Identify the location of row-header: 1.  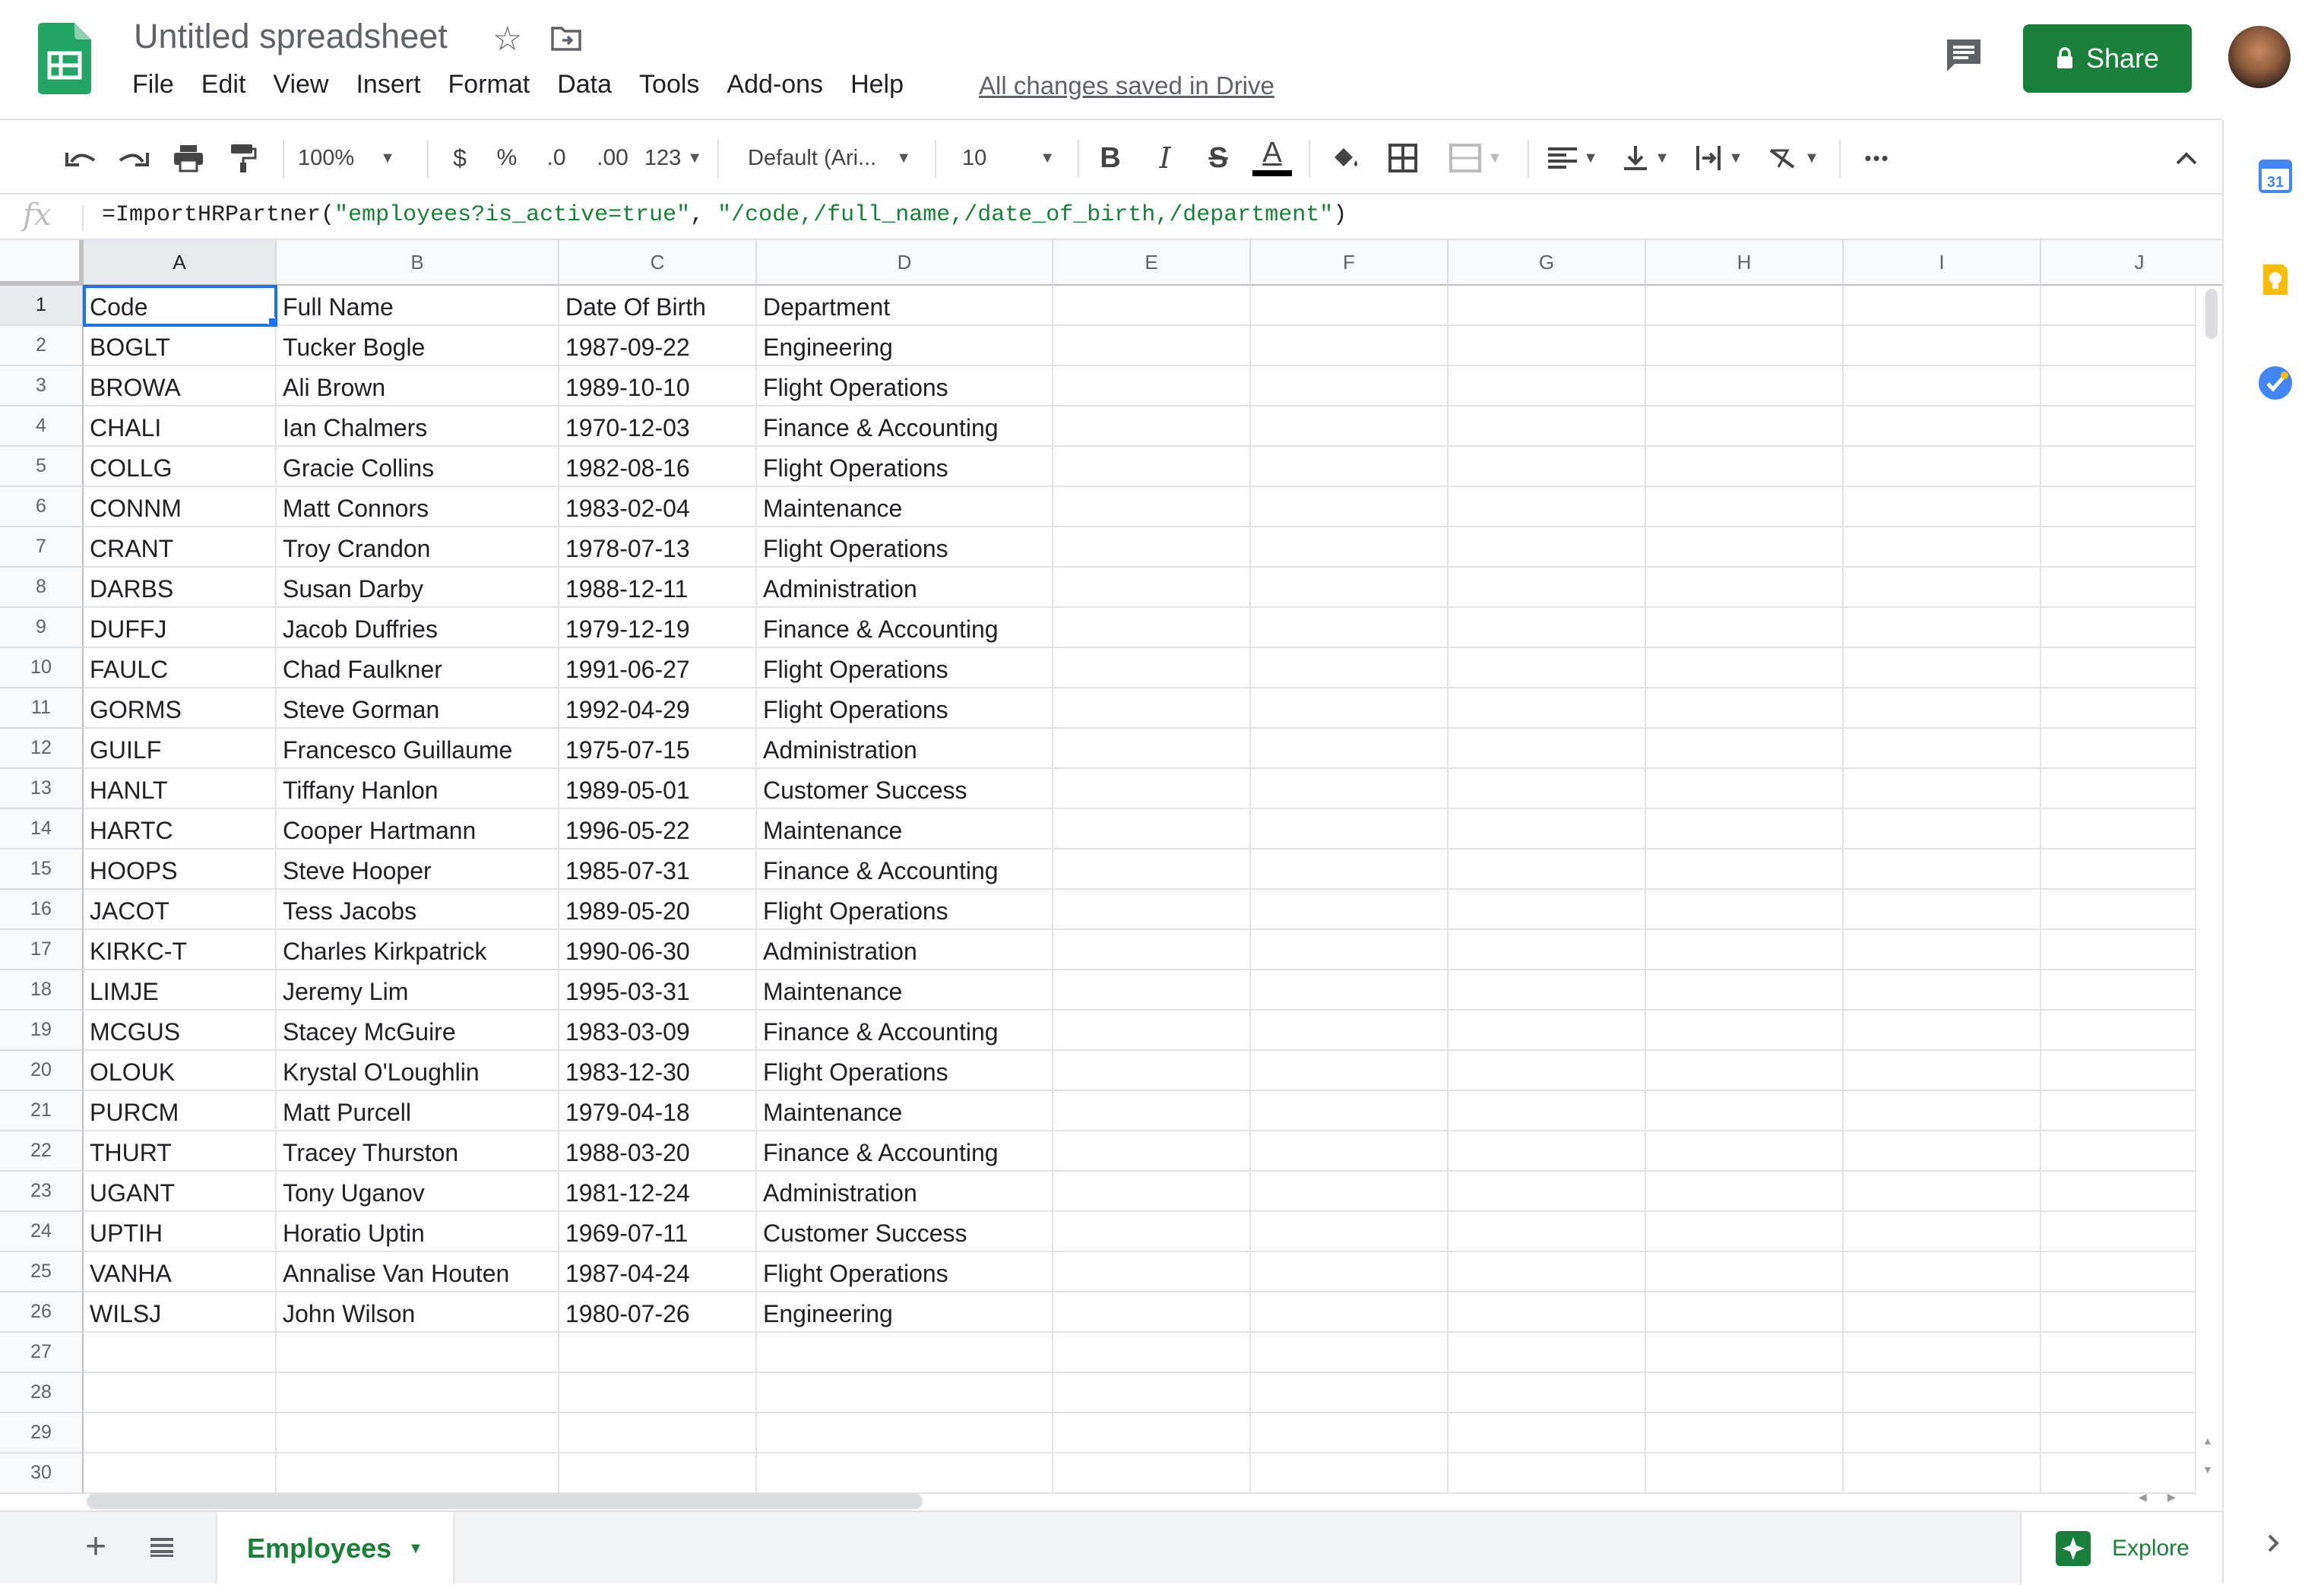
(42, 306).